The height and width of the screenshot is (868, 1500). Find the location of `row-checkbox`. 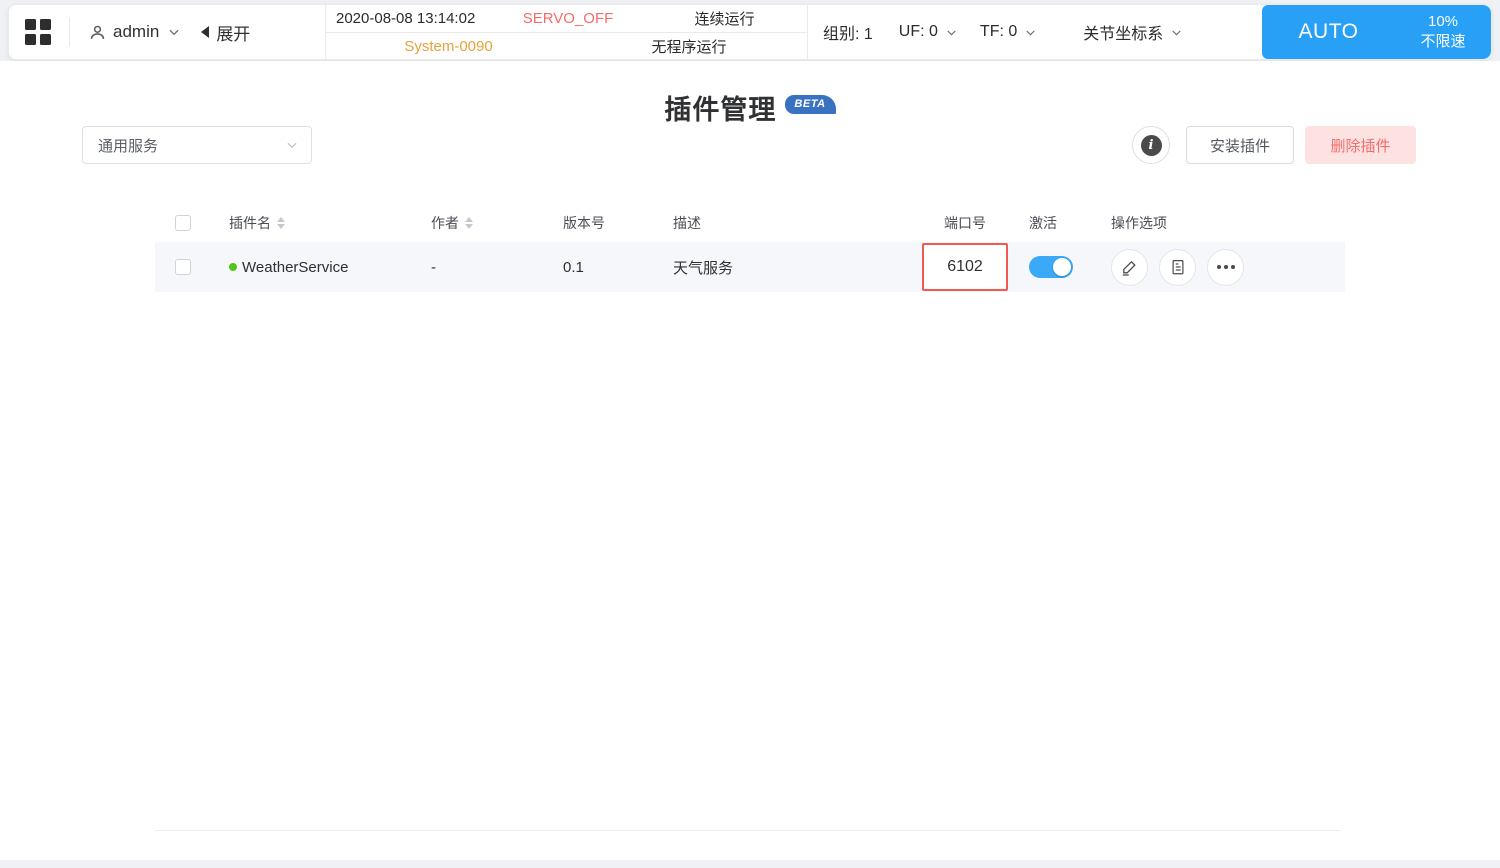

row-checkbox is located at coordinates (183, 267).